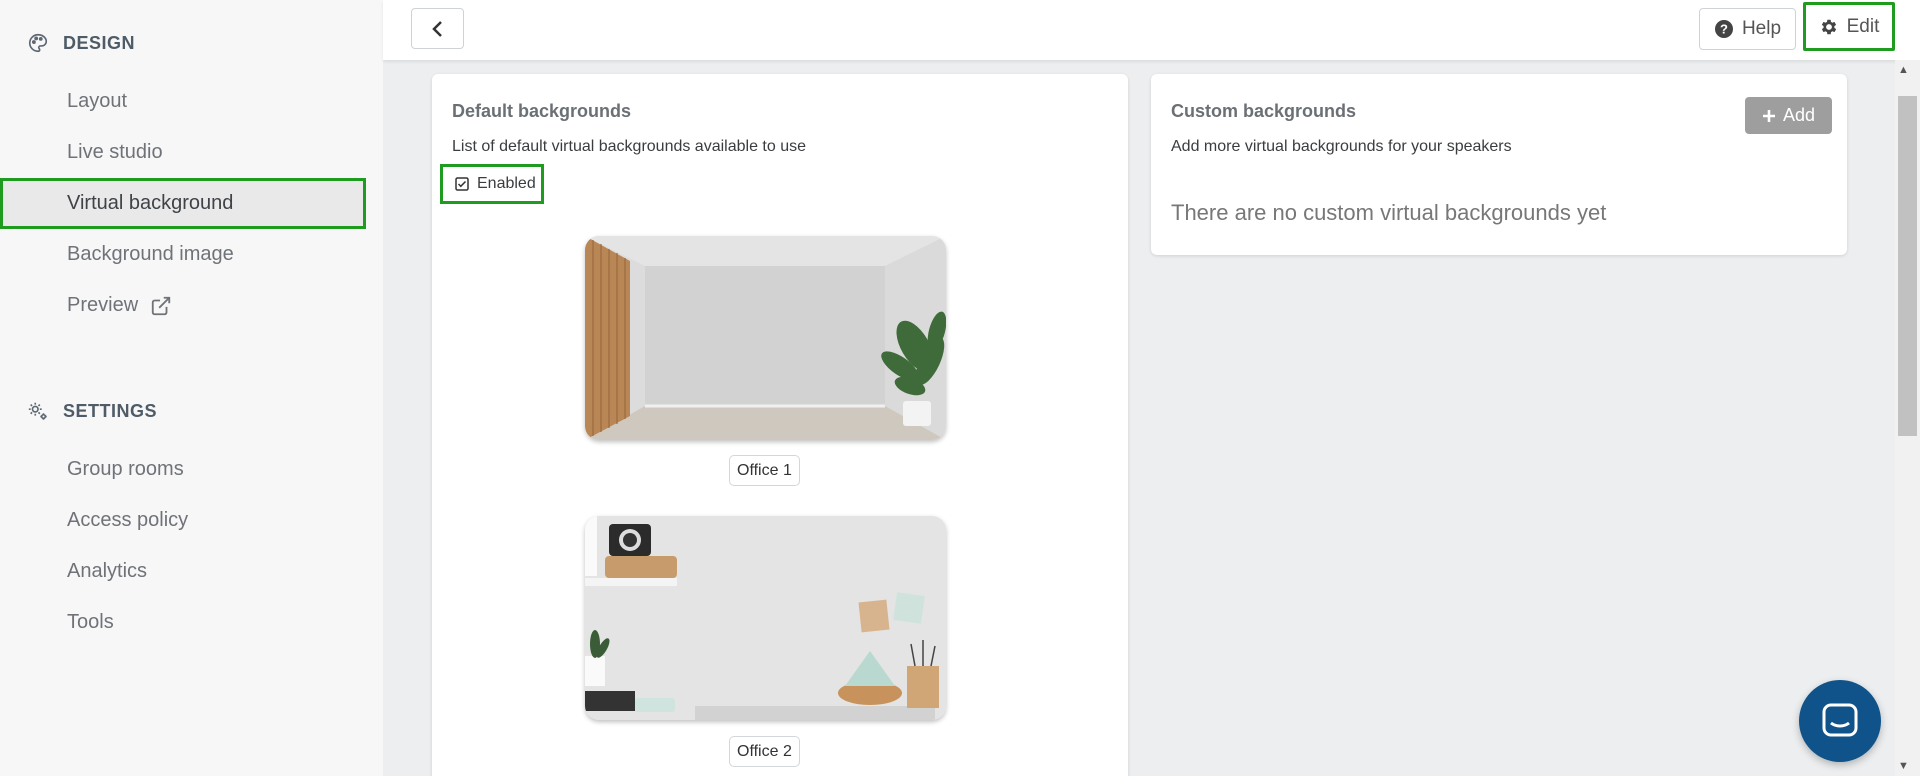  Describe the element at coordinates (150, 203) in the screenshot. I see `sidebar-item-label: Virtual background` at that location.